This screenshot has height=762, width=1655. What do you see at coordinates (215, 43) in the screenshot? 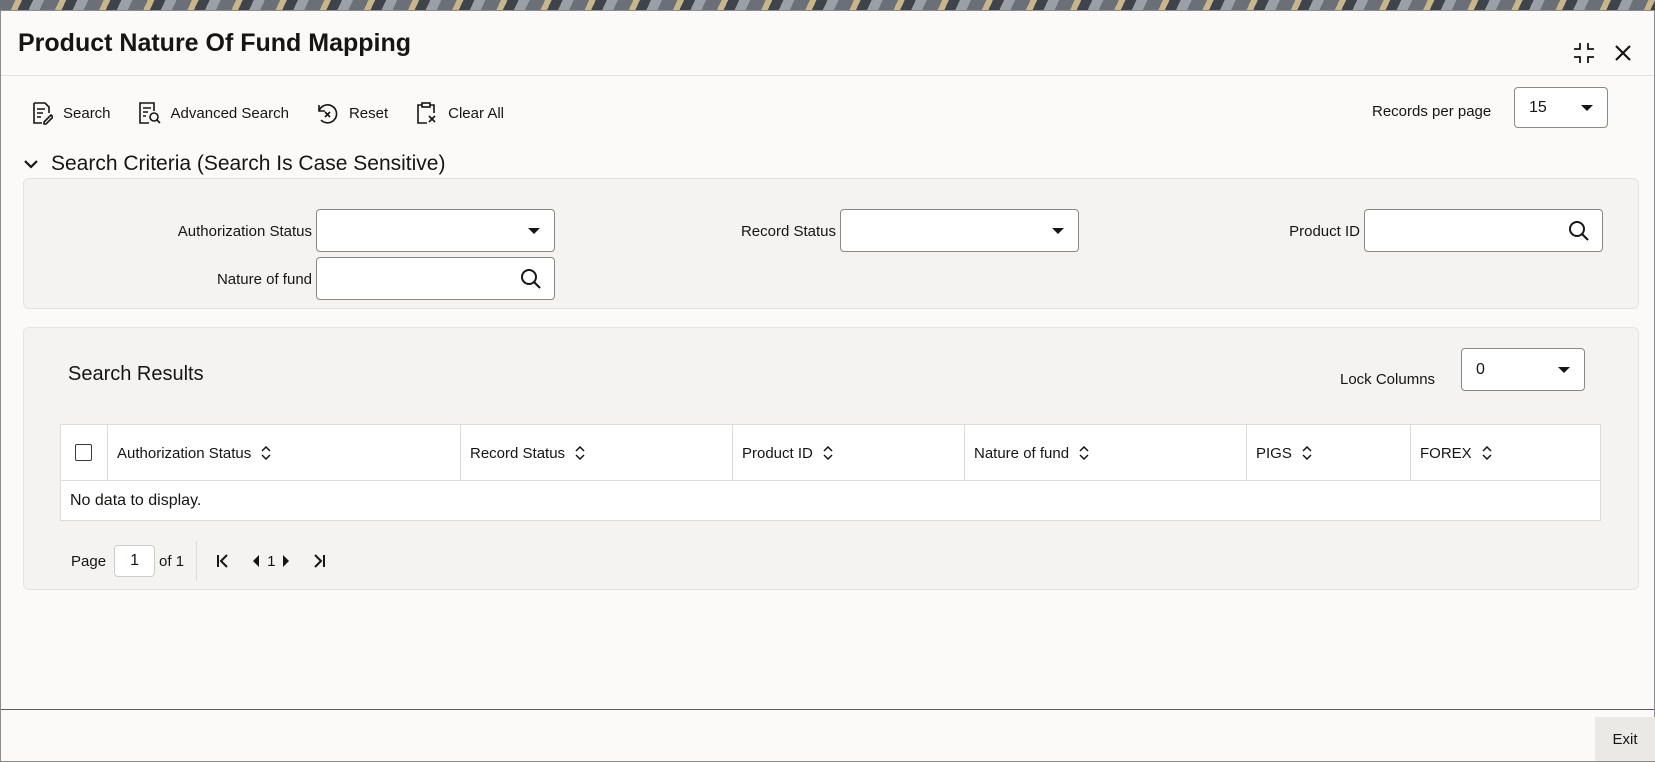
I see `page-title: Product Nature Of Fund Mapping` at bounding box center [215, 43].